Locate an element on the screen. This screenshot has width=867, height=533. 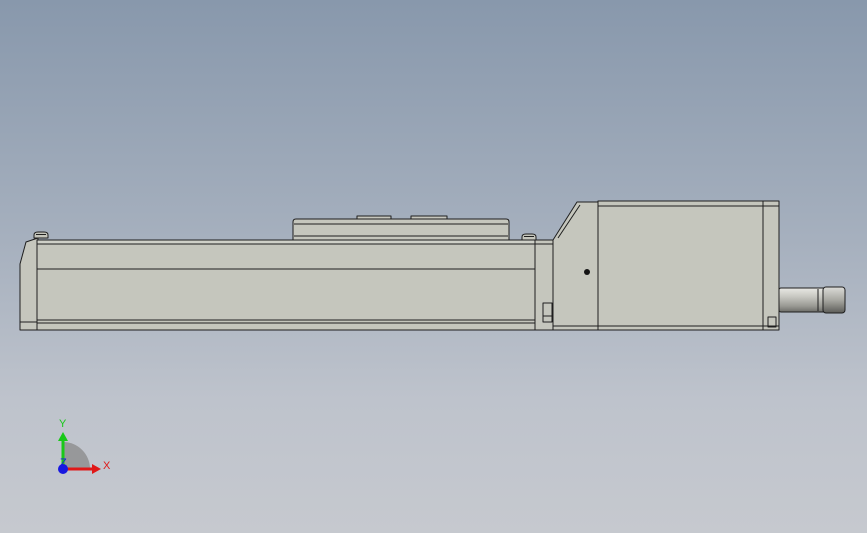
mounting-hole is located at coordinates (587, 272).